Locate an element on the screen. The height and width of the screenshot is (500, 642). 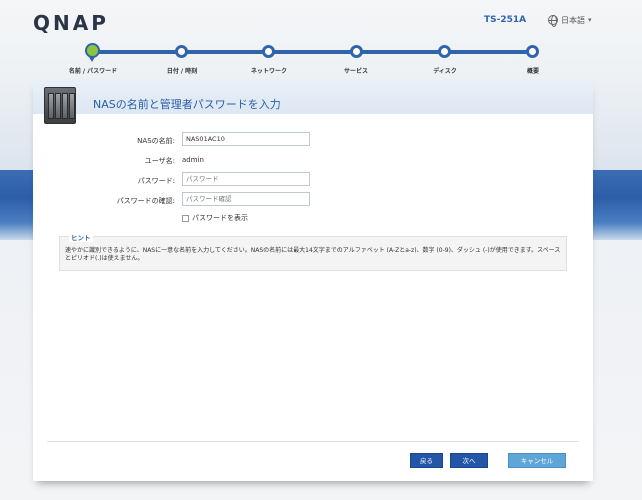
qnap-logo: QNAP is located at coordinates (71, 23).